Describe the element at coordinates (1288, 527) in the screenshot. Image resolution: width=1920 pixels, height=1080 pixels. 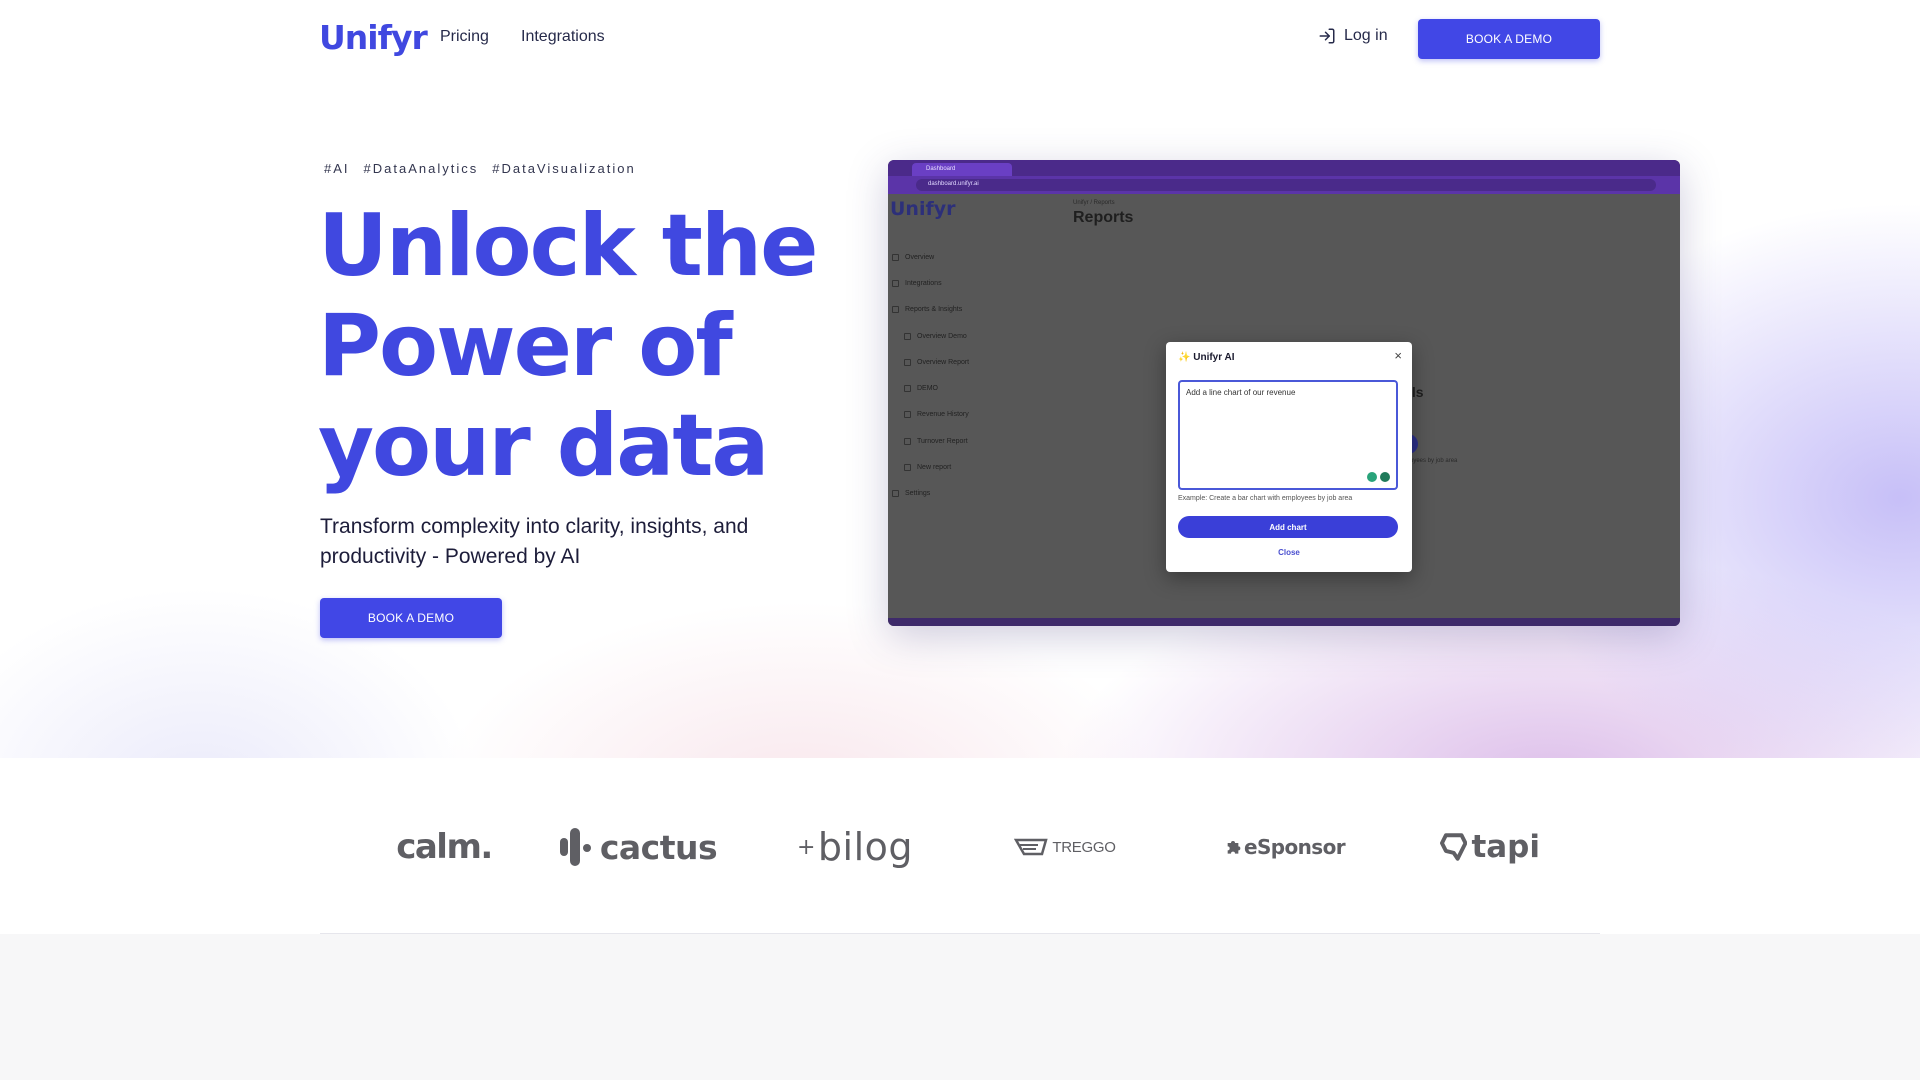
I see `add-chart-button: Add chart` at that location.